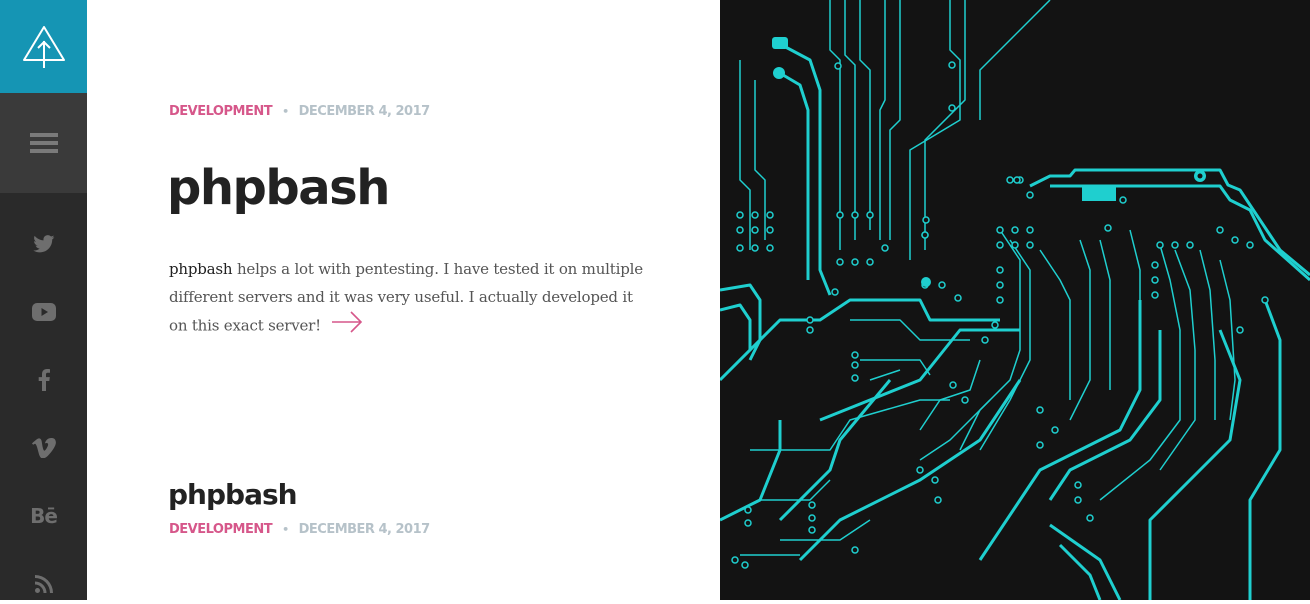 The width and height of the screenshot is (1310, 604). I want to click on rss-icon, so click(43, 584).